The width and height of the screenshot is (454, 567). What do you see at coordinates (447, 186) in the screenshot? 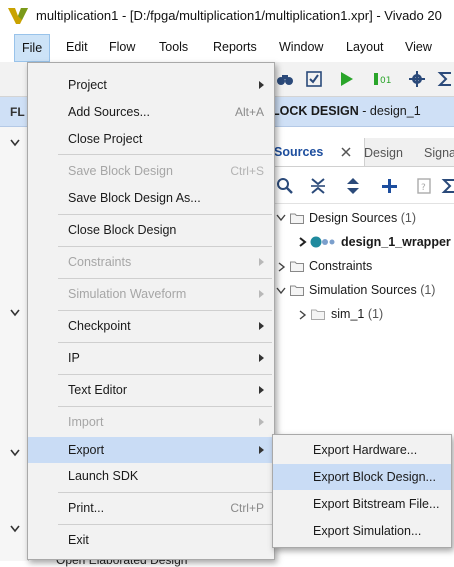
I see `sum-icon` at bounding box center [447, 186].